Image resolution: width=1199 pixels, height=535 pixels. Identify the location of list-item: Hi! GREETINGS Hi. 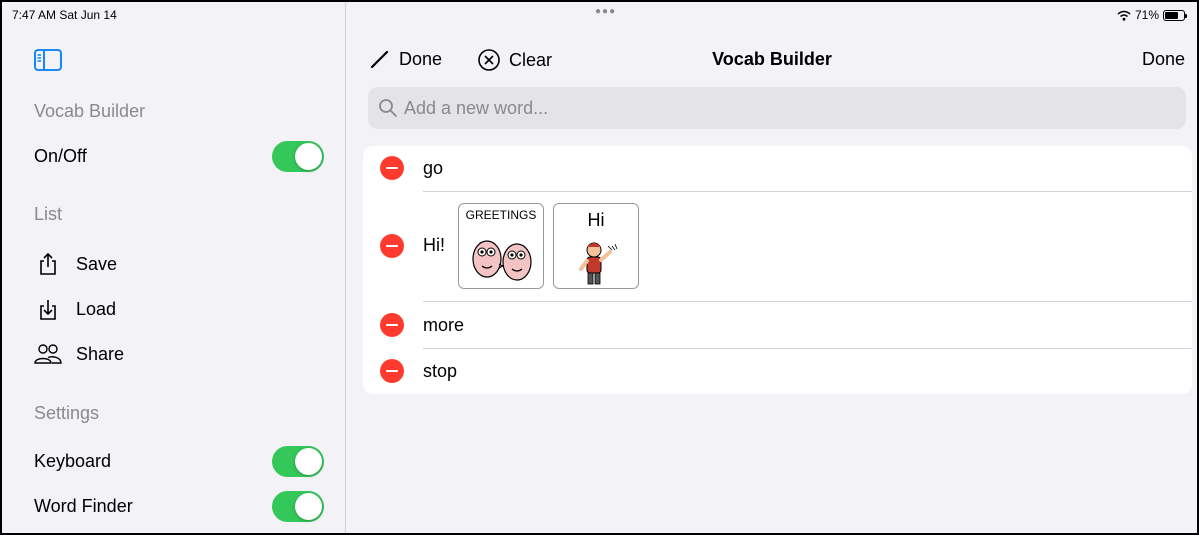
(777, 246).